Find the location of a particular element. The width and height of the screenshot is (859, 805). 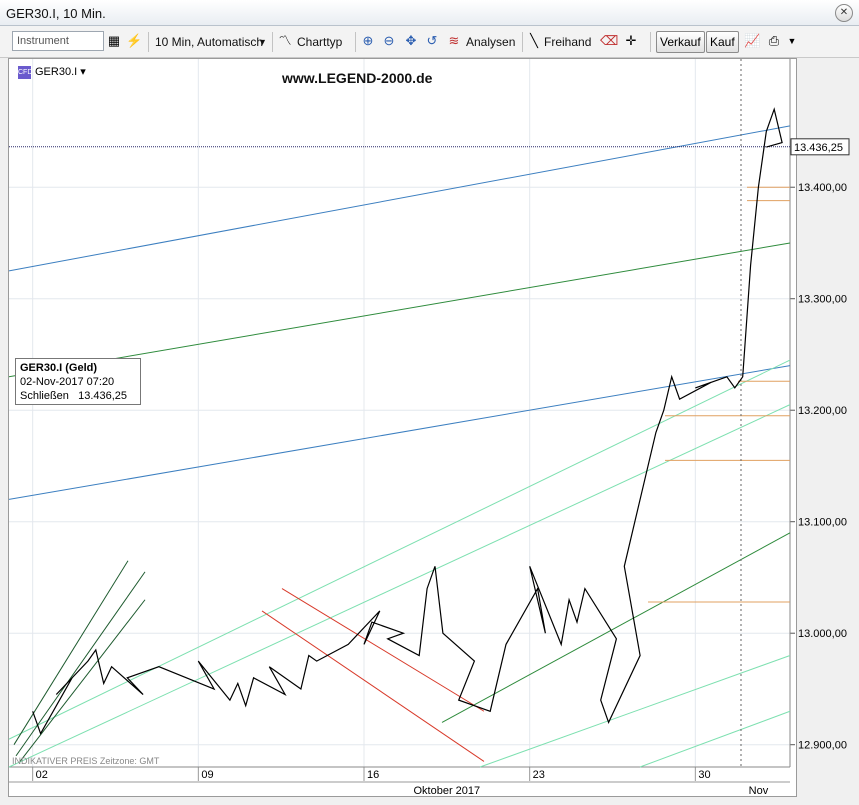

x-tick-label: 09 is located at coordinates (207, 775).